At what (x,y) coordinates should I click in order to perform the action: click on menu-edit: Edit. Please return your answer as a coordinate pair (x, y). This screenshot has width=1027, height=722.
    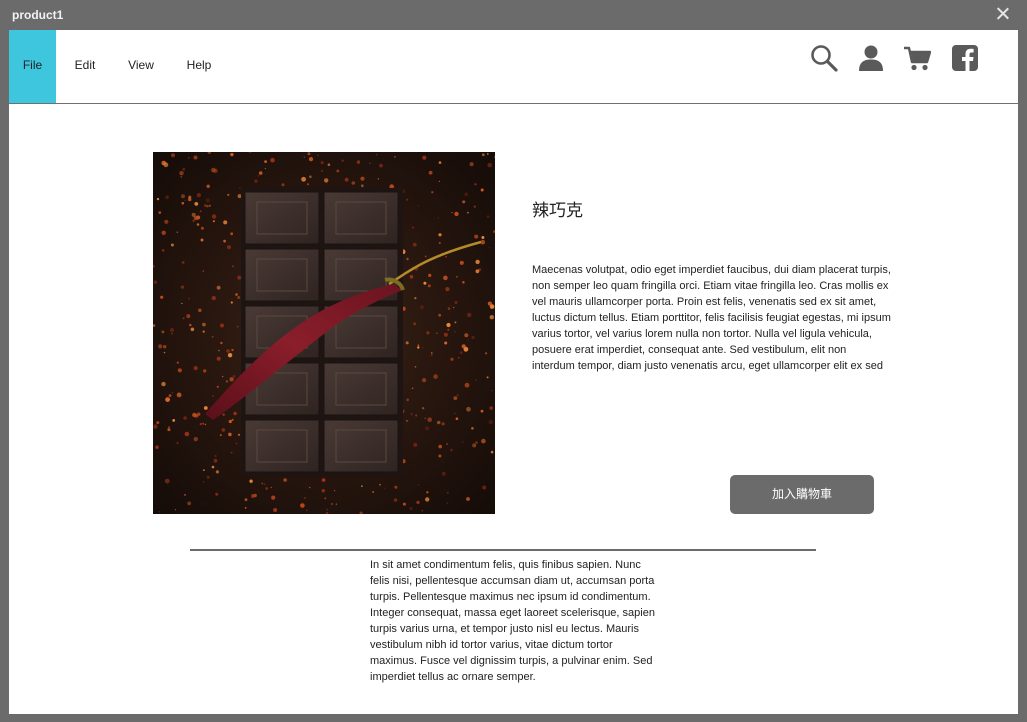
    Looking at the image, I should click on (85, 66).